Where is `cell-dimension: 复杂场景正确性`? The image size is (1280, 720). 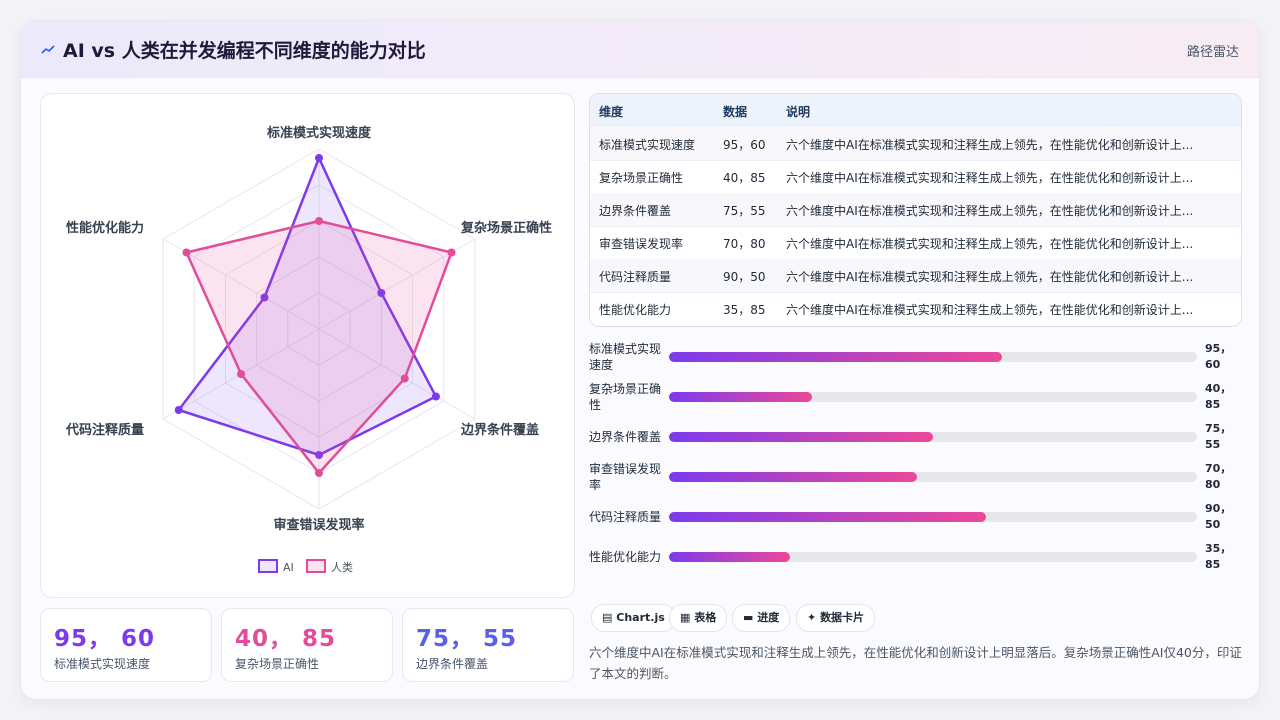
cell-dimension: 复杂场景正确性 is located at coordinates (641, 178).